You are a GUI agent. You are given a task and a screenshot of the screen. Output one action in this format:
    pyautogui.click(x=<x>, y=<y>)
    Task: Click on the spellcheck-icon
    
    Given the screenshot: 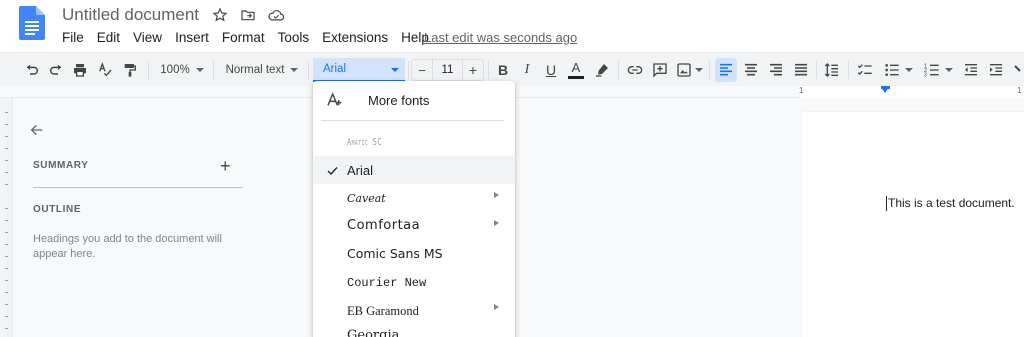 What is the action you would take?
    pyautogui.click(x=105, y=70)
    